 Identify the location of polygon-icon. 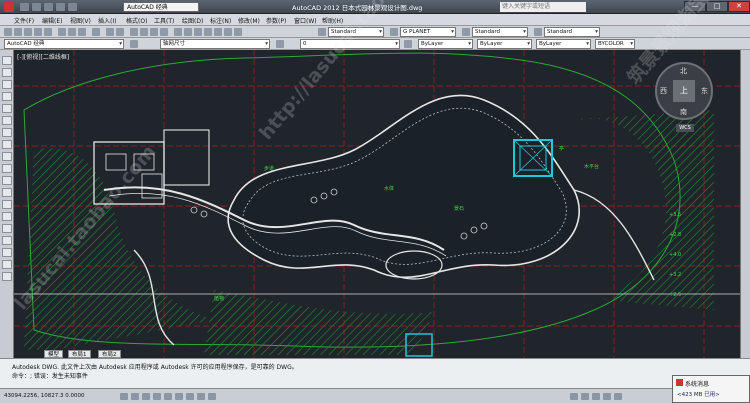
(7, 96).